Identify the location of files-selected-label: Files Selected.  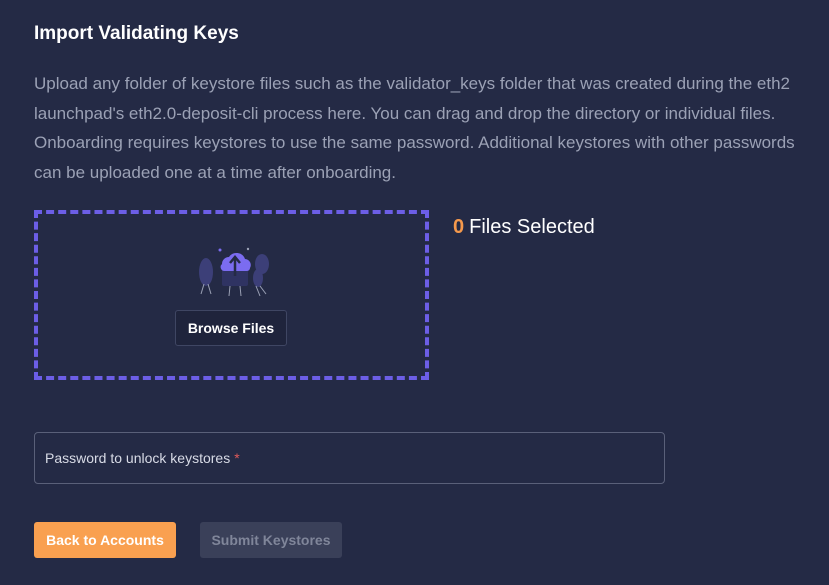
(532, 227).